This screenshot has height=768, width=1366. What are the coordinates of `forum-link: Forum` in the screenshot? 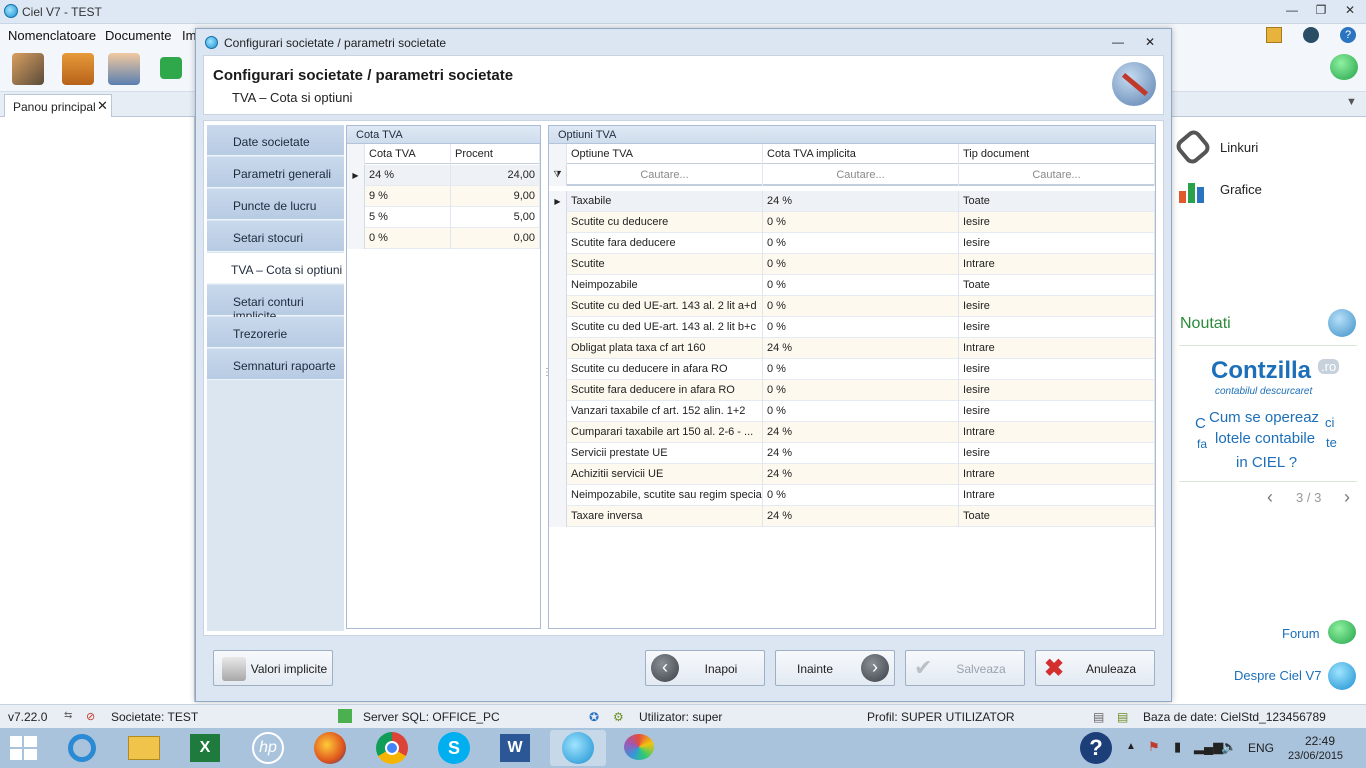 It's located at (1301, 633).